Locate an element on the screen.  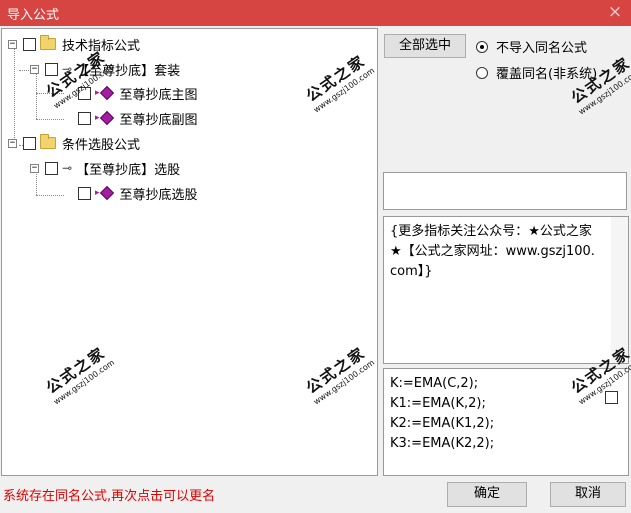
tree-item-label: 至尊抄底副图 is located at coordinates (158, 120).